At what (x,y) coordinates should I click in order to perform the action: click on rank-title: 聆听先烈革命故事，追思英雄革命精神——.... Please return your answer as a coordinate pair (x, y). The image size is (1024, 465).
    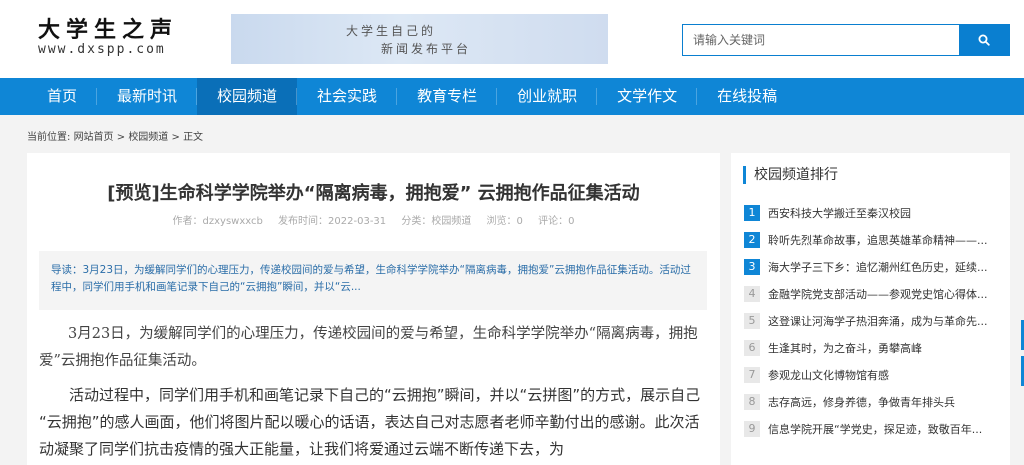
    Looking at the image, I should click on (878, 240).